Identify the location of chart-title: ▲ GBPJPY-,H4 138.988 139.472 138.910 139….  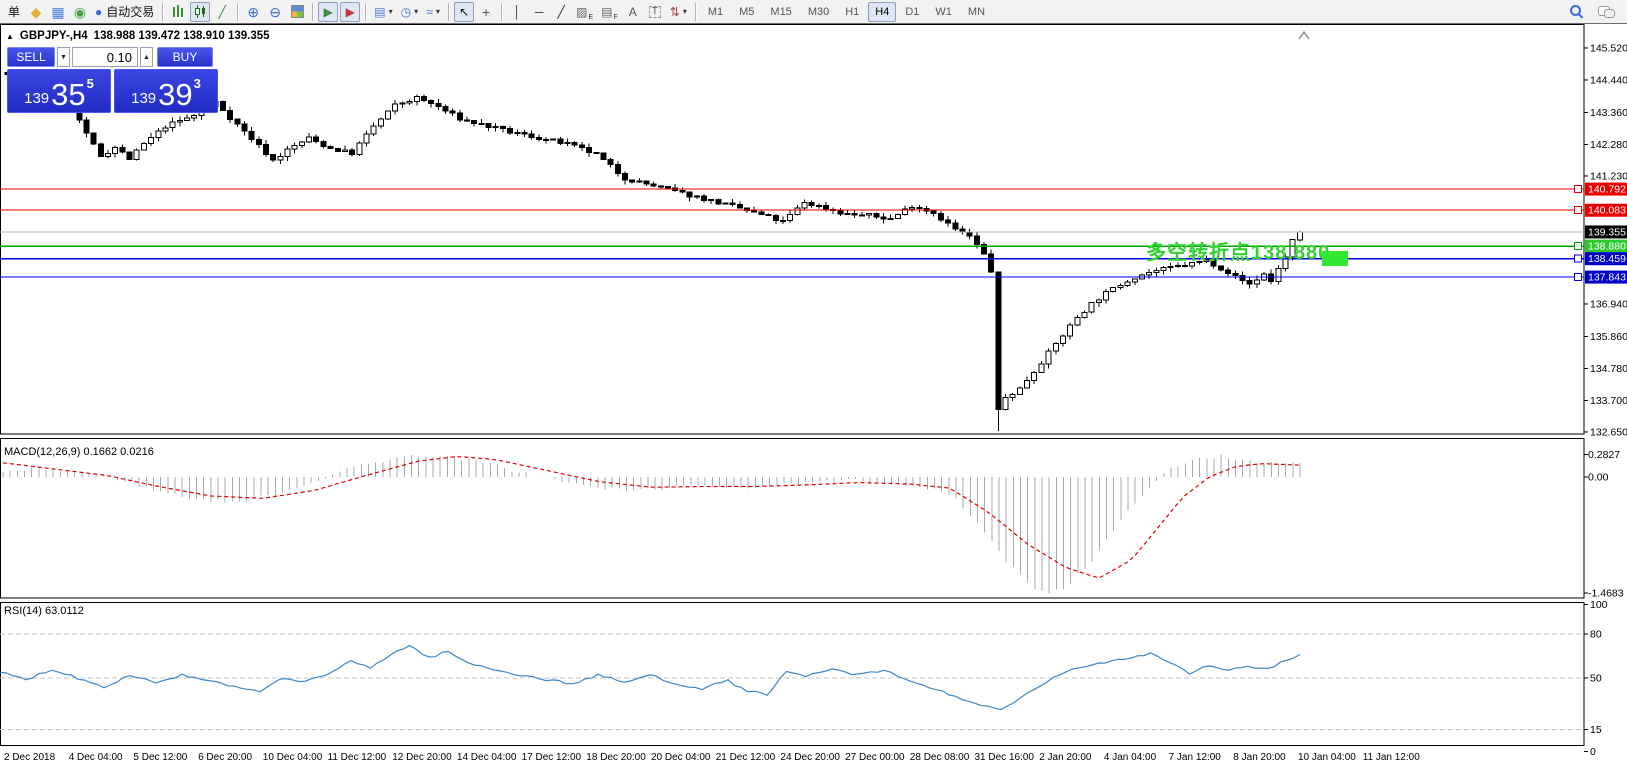
(138, 36).